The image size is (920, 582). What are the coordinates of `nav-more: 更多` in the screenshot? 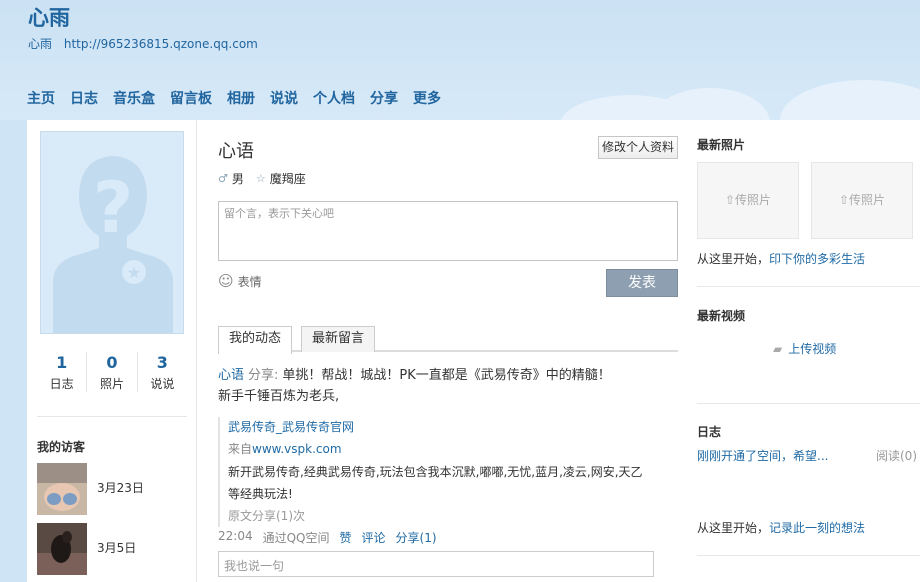 It's located at (427, 98).